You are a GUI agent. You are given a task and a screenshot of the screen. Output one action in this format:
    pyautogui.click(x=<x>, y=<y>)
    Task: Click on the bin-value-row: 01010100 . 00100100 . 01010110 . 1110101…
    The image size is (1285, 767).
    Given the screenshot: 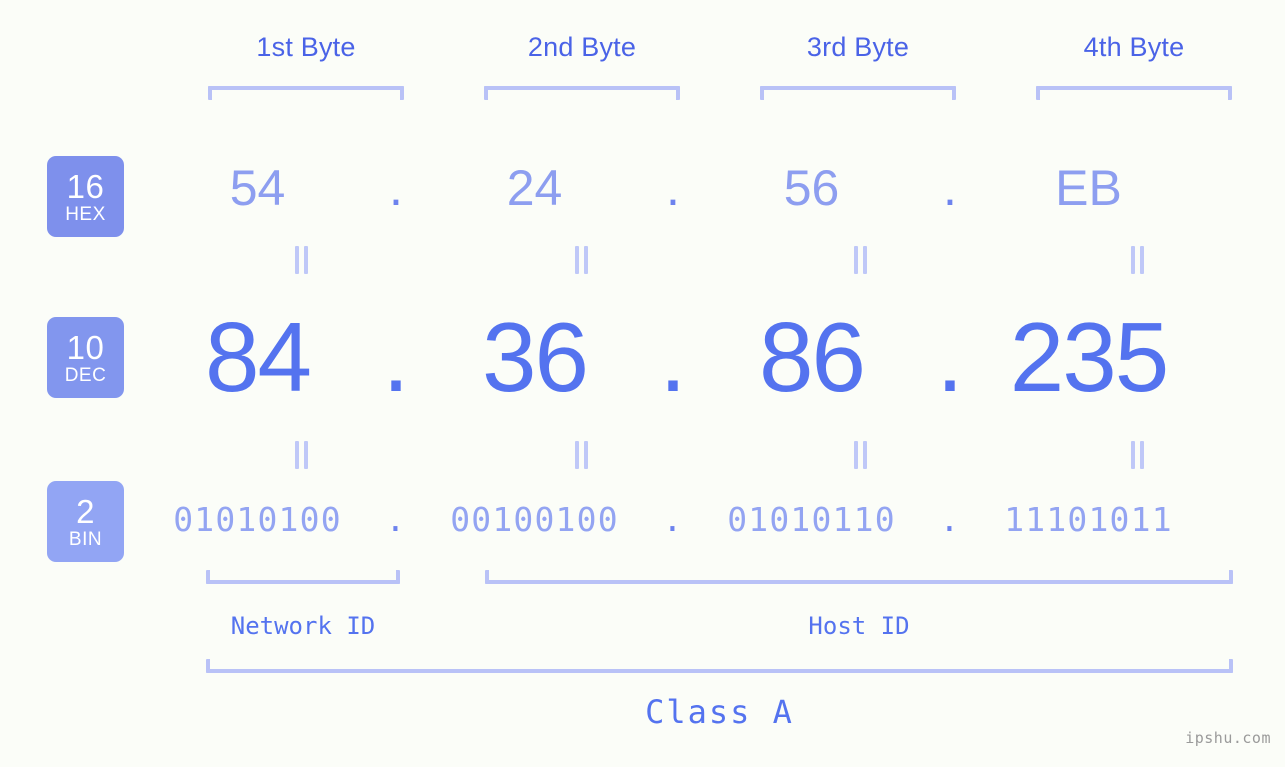 What is the action you would take?
    pyautogui.click(x=697, y=520)
    